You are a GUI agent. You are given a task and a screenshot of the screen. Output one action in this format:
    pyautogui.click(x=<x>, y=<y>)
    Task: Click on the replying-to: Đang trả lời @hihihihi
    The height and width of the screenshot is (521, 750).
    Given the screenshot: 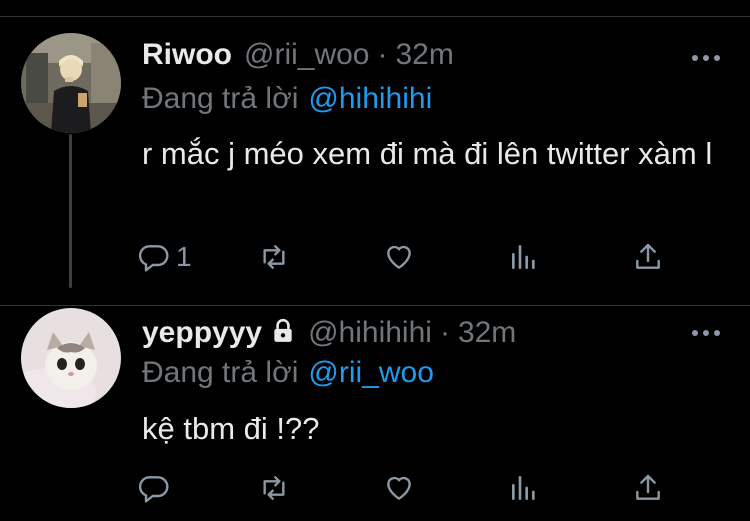 What is the action you would take?
    pyautogui.click(x=287, y=99)
    